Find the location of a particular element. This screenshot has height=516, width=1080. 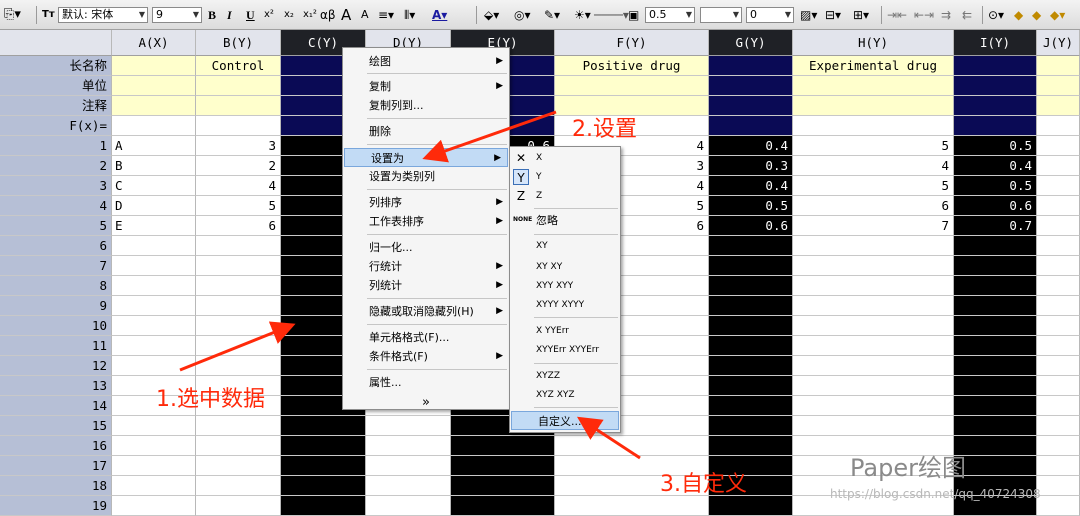

arrow-to-set-as is located at coordinates (489, 136).